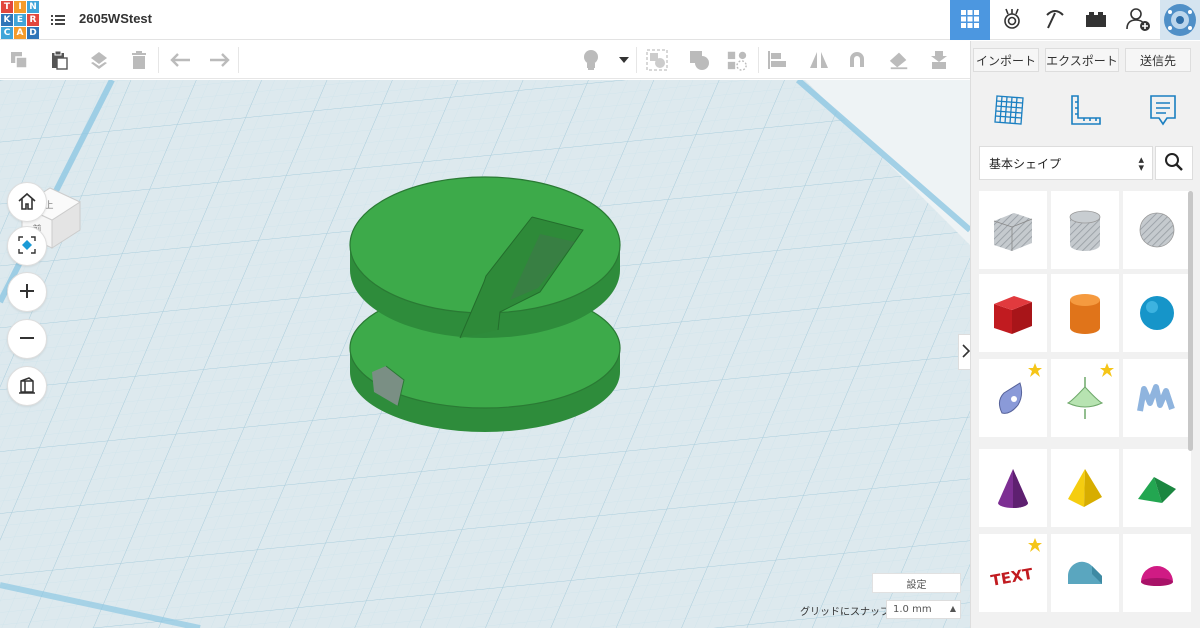 This screenshot has height=628, width=1200. I want to click on home-icon, so click(27, 202).